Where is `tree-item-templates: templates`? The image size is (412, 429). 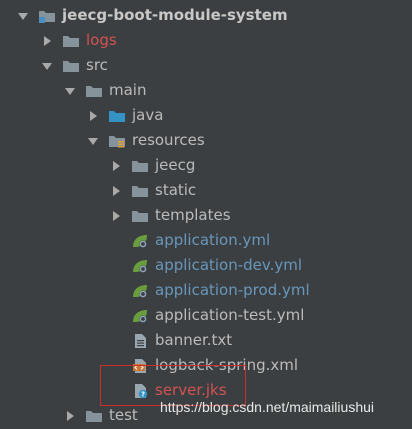 tree-item-templates: templates is located at coordinates (206, 215).